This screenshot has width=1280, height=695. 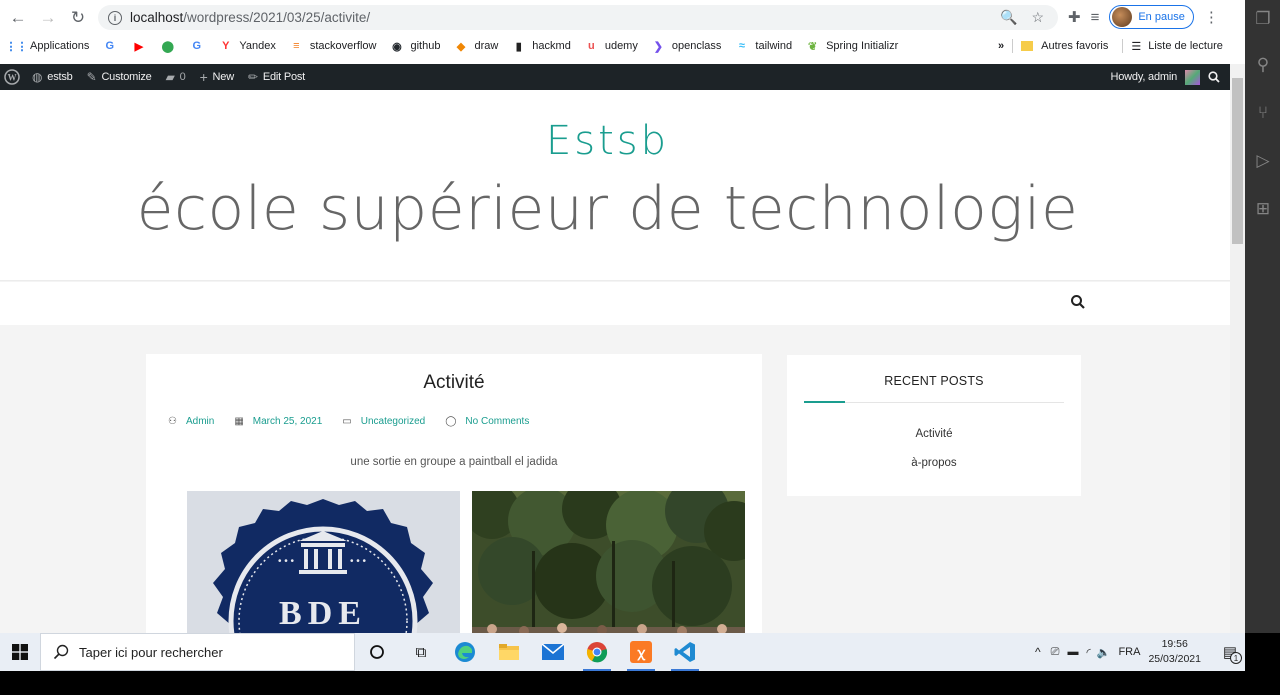 I want to click on menu-icon: ⋮, so click(x=1211, y=17).